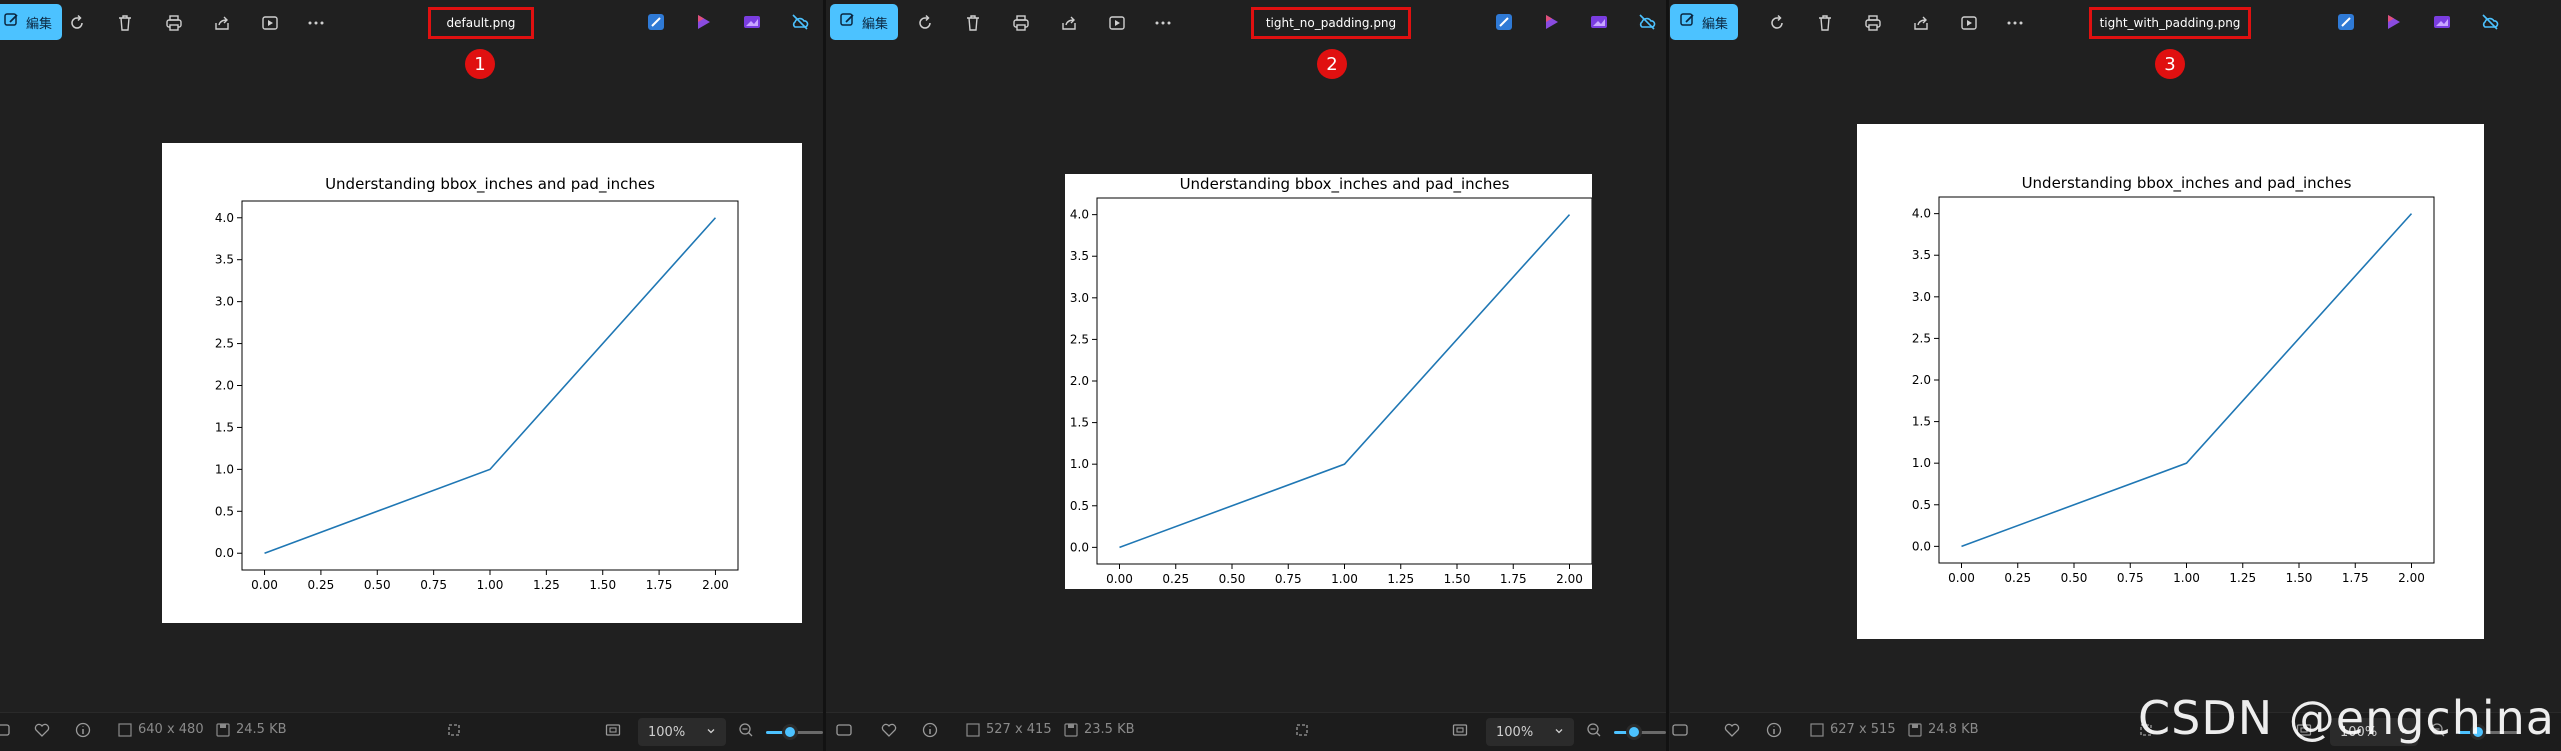  I want to click on filename-text: default.png, so click(481, 23).